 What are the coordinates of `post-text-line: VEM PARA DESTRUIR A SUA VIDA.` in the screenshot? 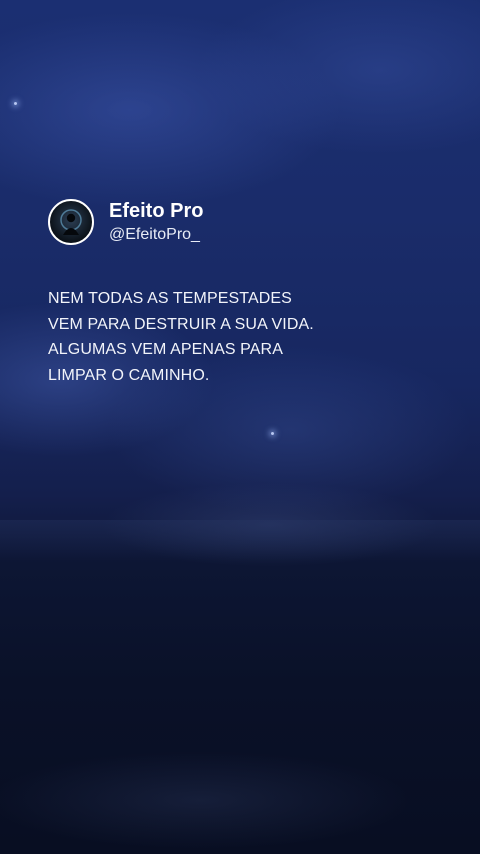 It's located at (181, 324).